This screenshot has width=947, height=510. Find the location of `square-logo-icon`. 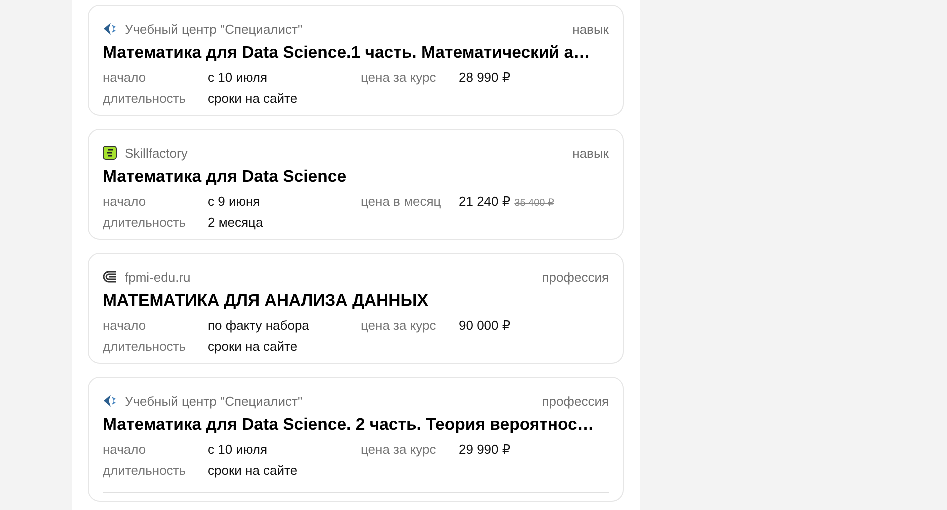

square-logo-icon is located at coordinates (110, 153).